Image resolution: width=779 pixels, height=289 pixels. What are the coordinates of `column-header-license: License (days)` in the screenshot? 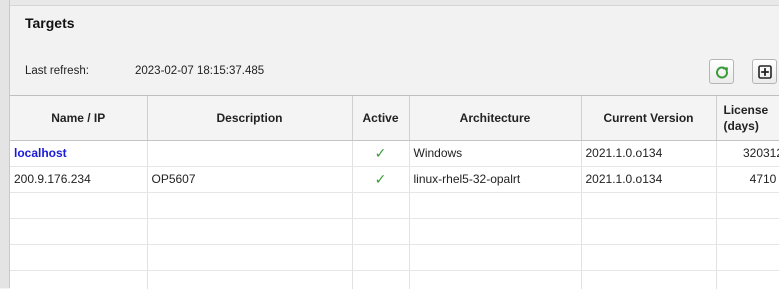 It's located at (747, 118).